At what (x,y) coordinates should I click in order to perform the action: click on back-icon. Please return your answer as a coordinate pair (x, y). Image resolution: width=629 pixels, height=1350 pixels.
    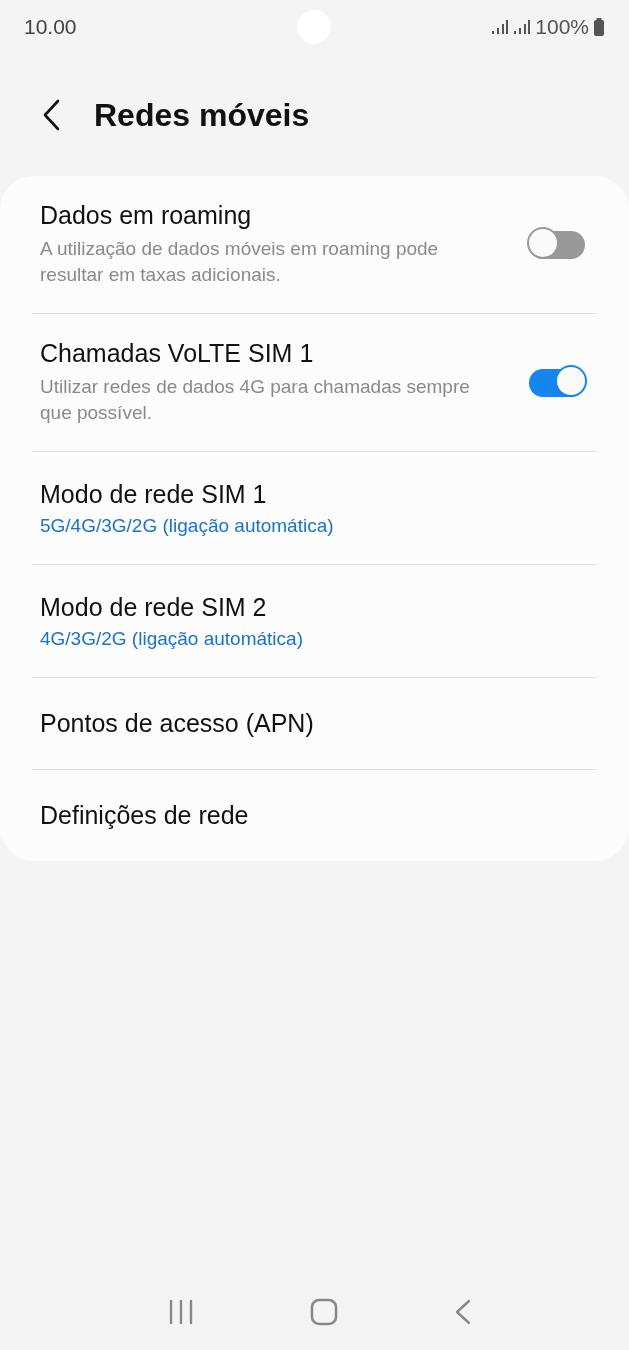
    Looking at the image, I should click on (462, 1312).